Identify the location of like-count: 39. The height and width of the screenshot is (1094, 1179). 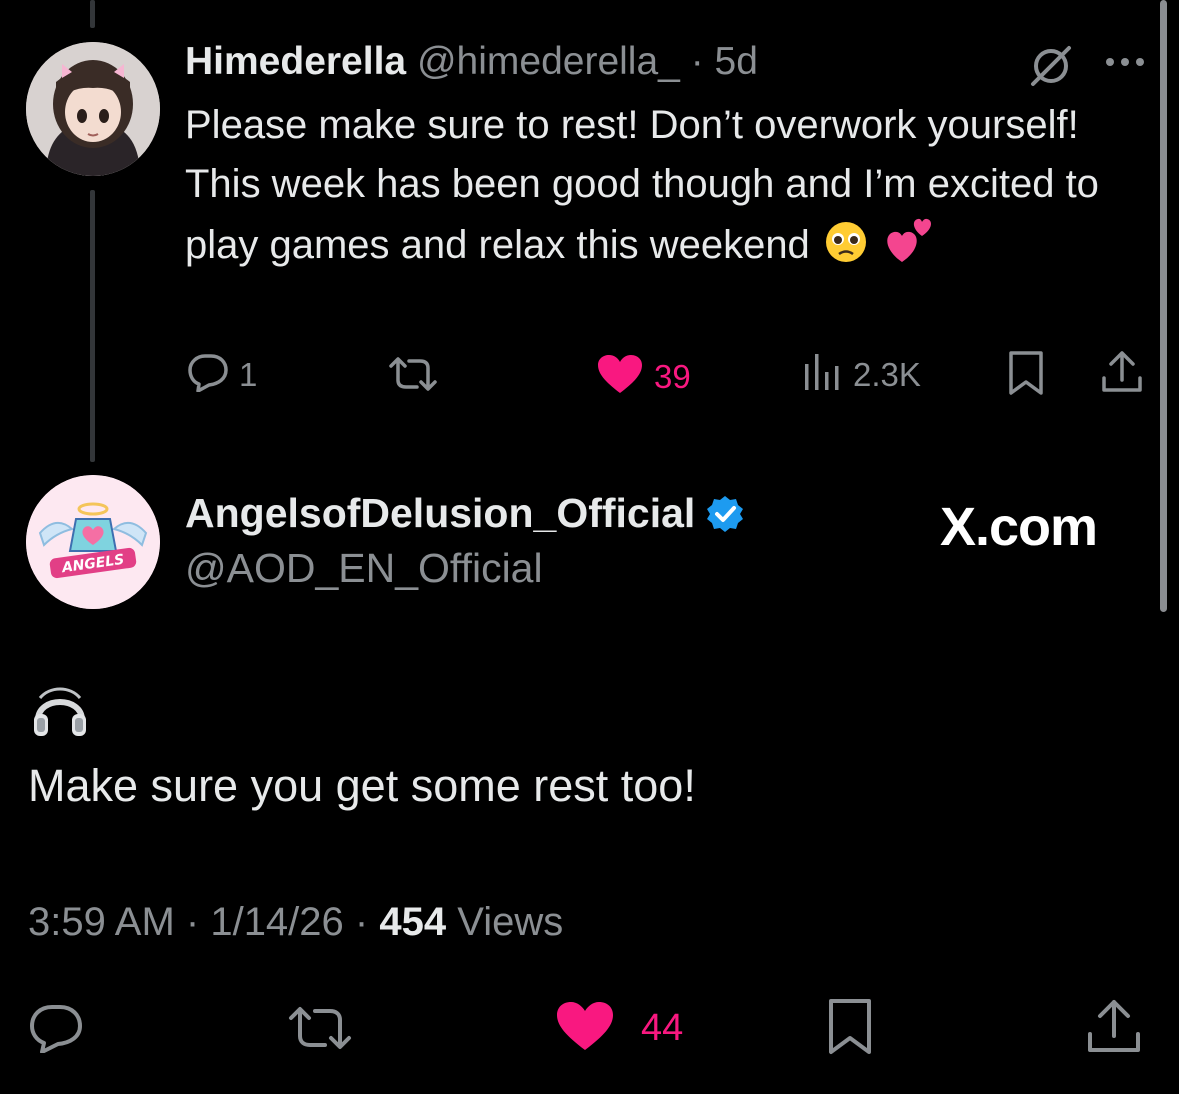
(672, 376).